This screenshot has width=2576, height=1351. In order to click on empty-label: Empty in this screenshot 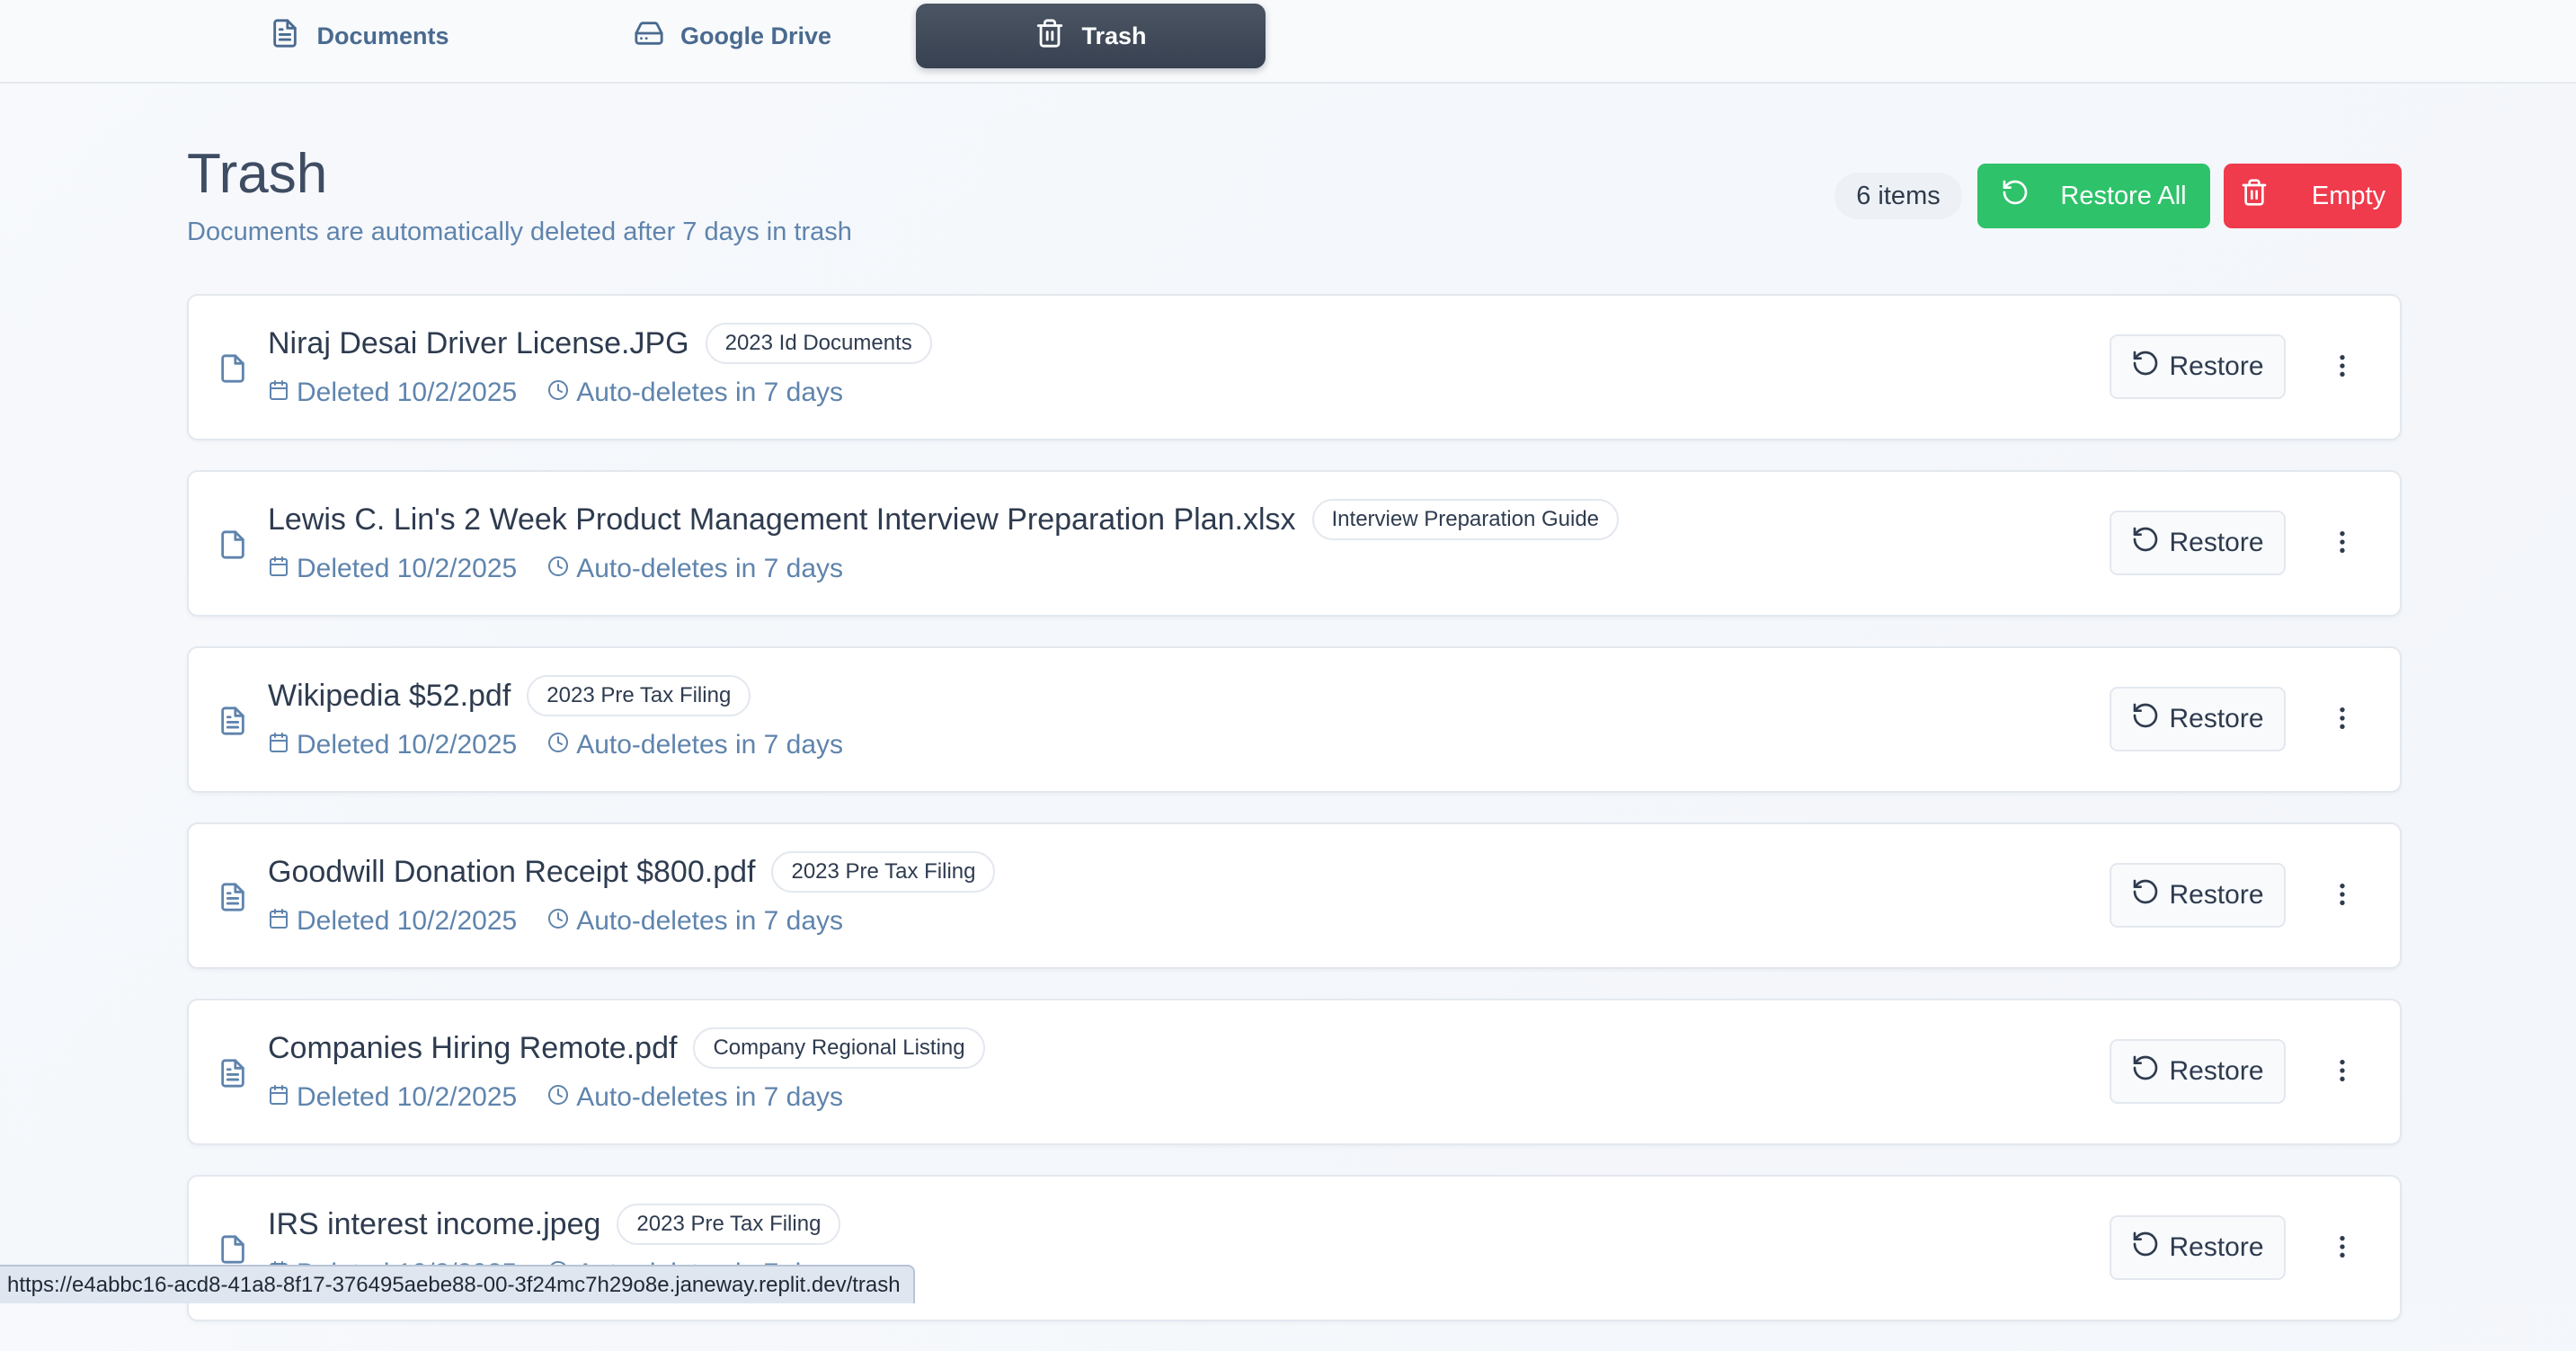, I will do `click(2348, 195)`.